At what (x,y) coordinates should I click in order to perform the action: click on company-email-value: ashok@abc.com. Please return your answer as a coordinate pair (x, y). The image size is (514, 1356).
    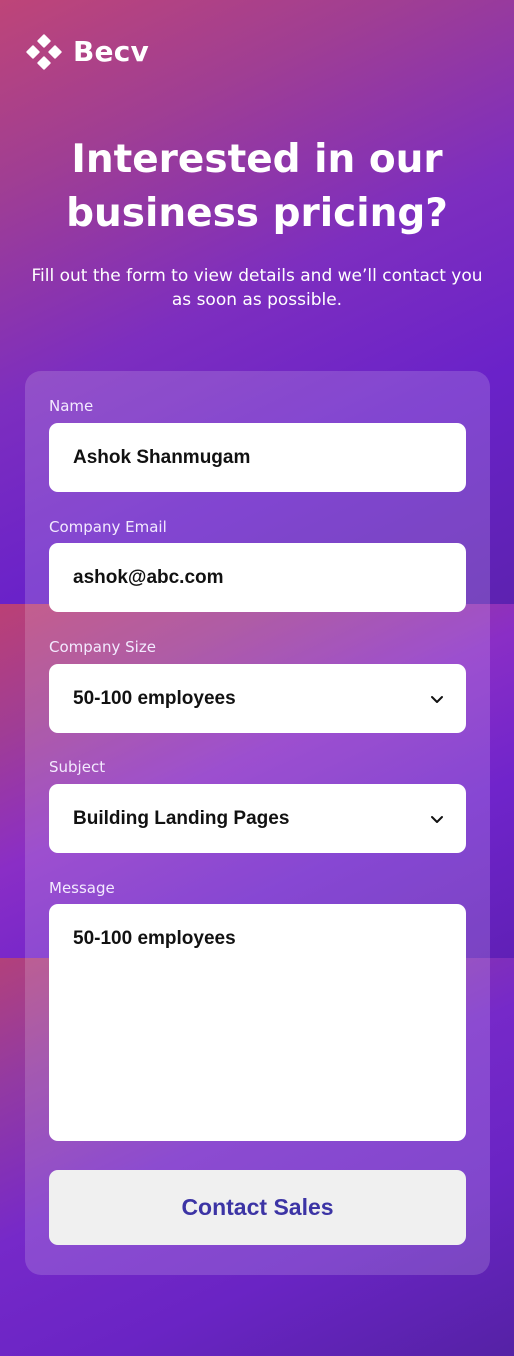
    Looking at the image, I should click on (148, 577).